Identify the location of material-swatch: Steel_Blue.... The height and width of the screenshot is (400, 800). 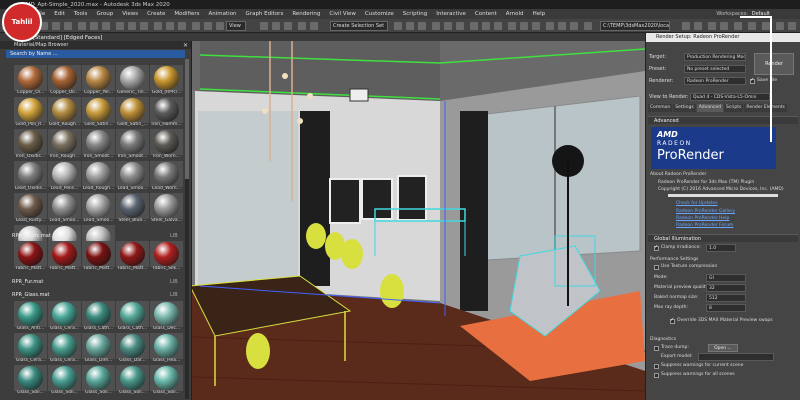
(132, 208).